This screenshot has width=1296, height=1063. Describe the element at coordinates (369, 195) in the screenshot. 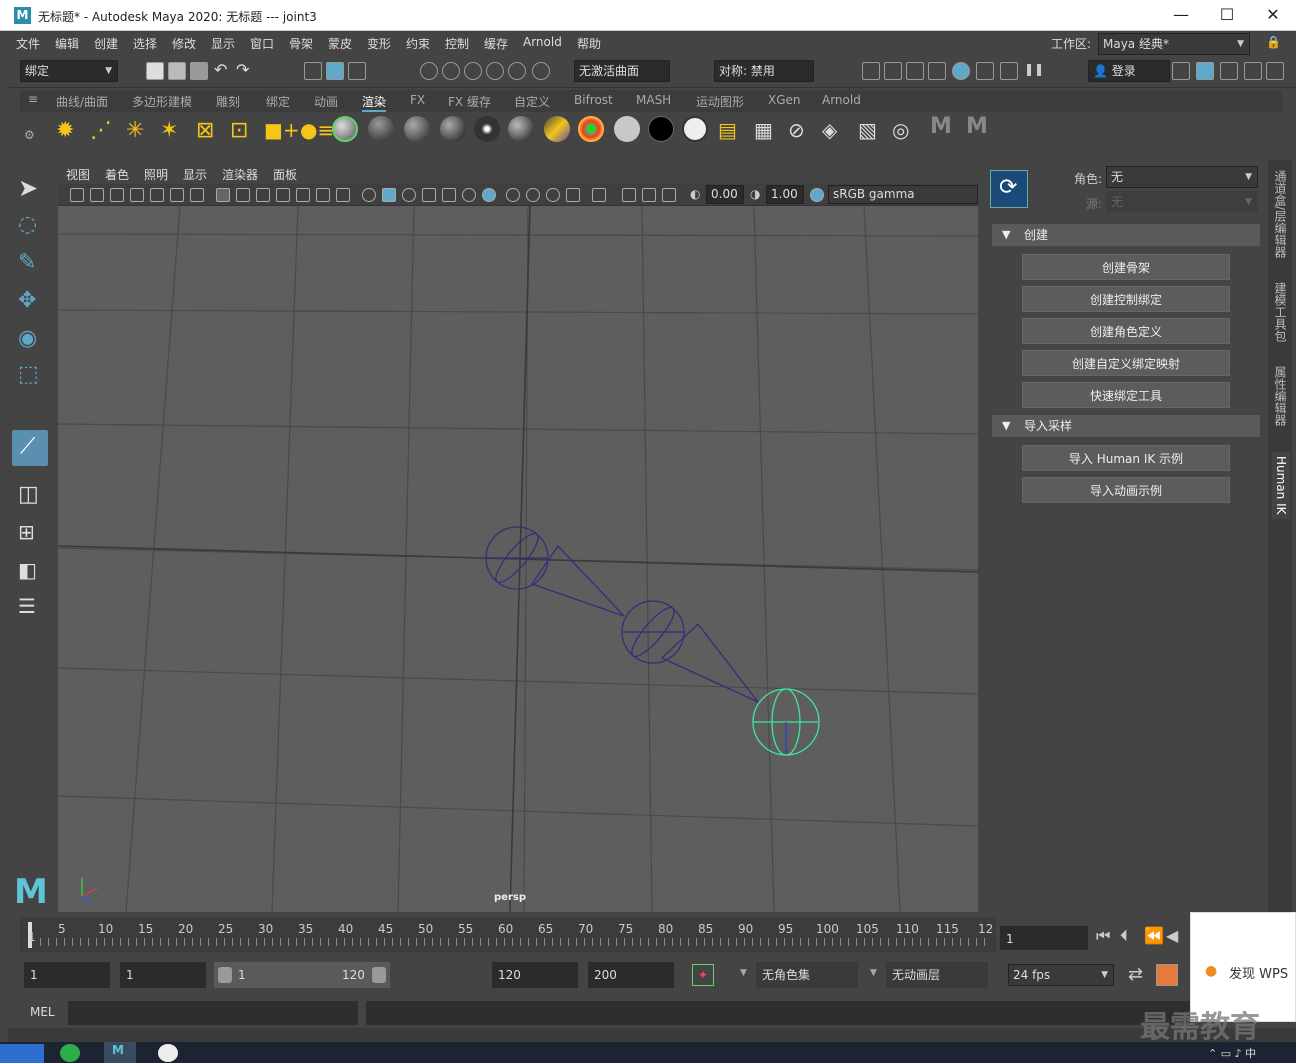

I see `wireframe-icon` at that location.